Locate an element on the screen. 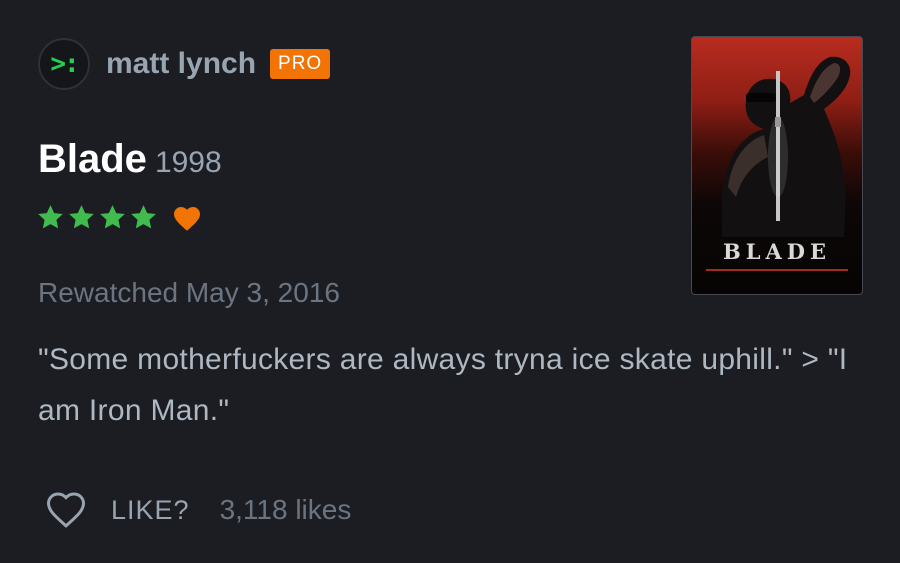 Image resolution: width=900 pixels, height=563 pixels. film-heading: Blade 1998 is located at coordinates (130, 159).